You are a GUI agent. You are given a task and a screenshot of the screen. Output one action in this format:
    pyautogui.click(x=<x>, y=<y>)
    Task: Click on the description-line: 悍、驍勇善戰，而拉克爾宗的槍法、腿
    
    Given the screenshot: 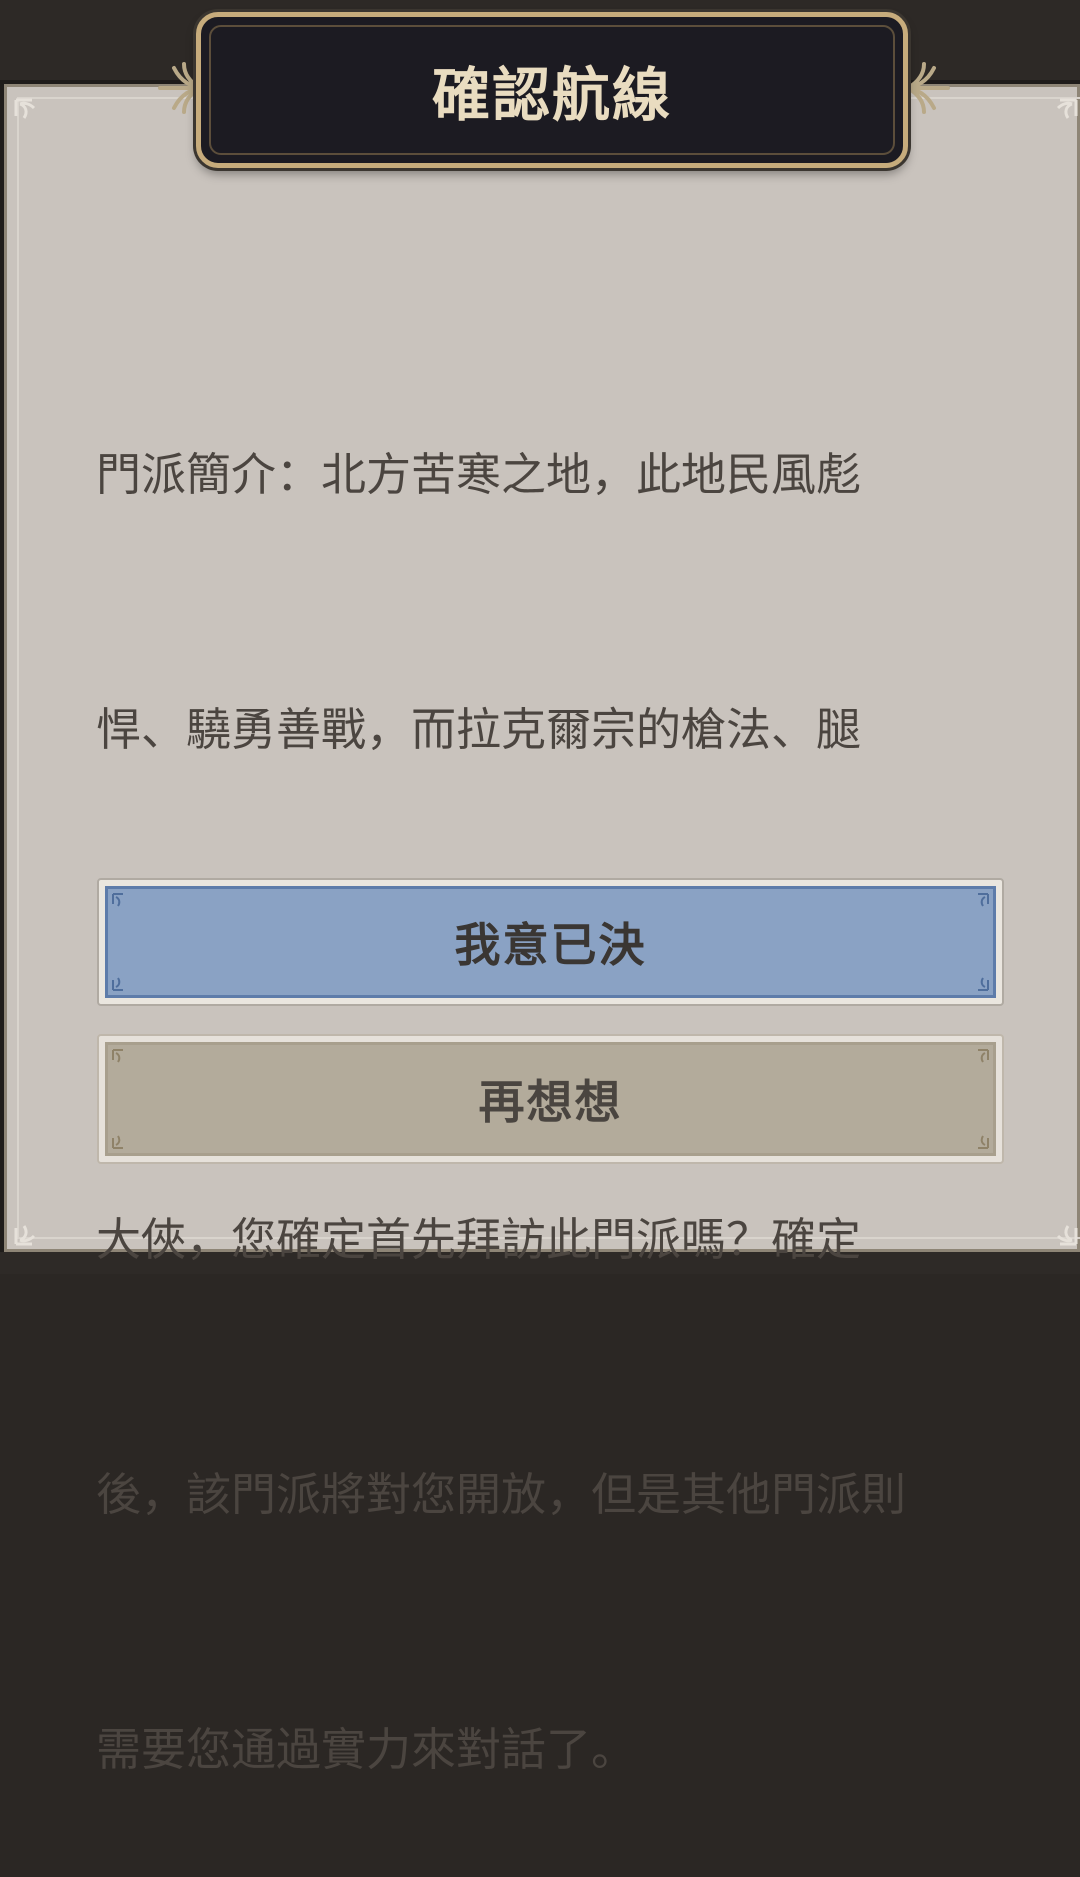 What is the action you would take?
    pyautogui.click(x=479, y=729)
    